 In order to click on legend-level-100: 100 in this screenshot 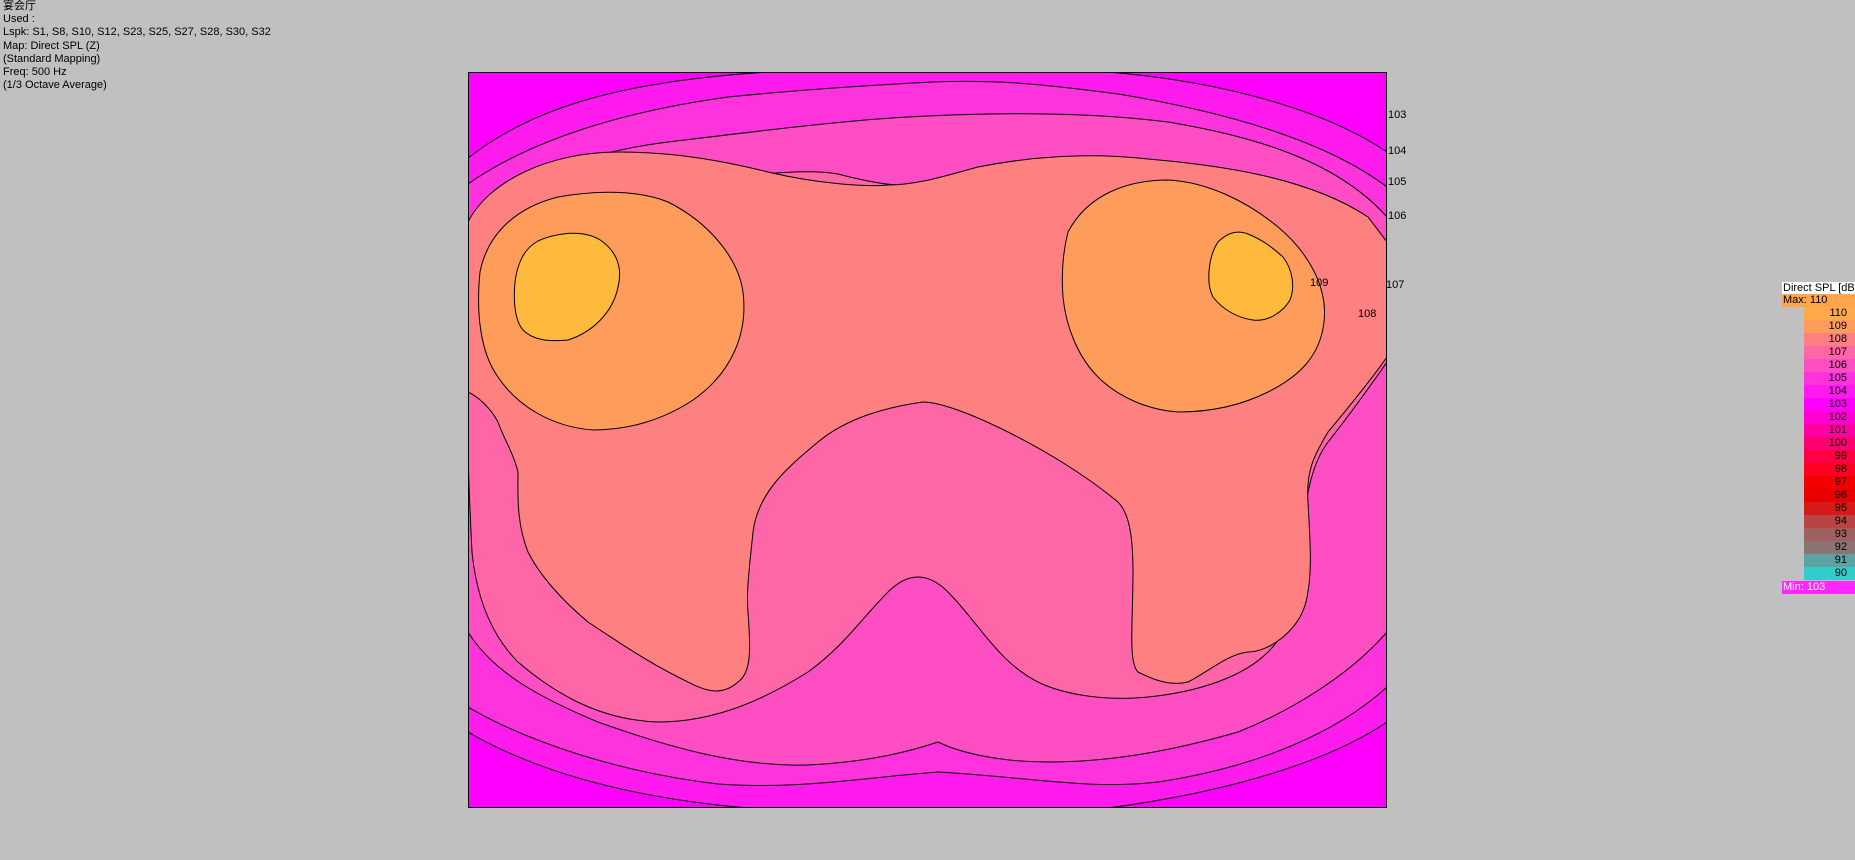, I will do `click(1829, 443)`.